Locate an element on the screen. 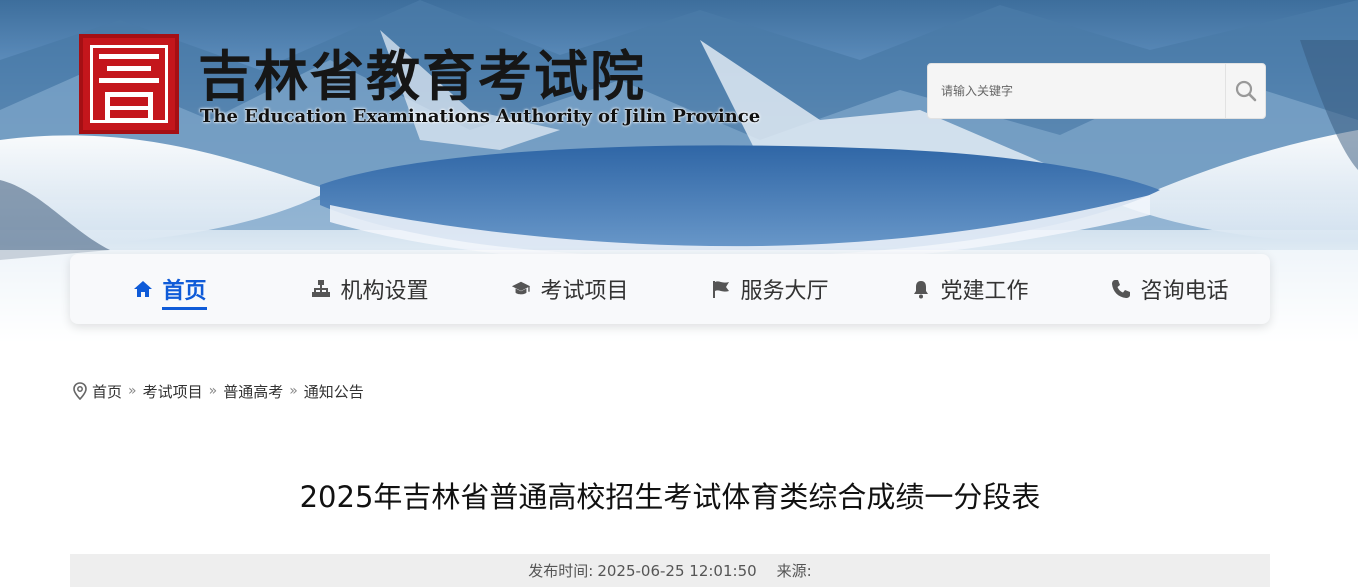 This screenshot has height=587, width=1358. nav-item-organization: 机构设置 is located at coordinates (370, 289).